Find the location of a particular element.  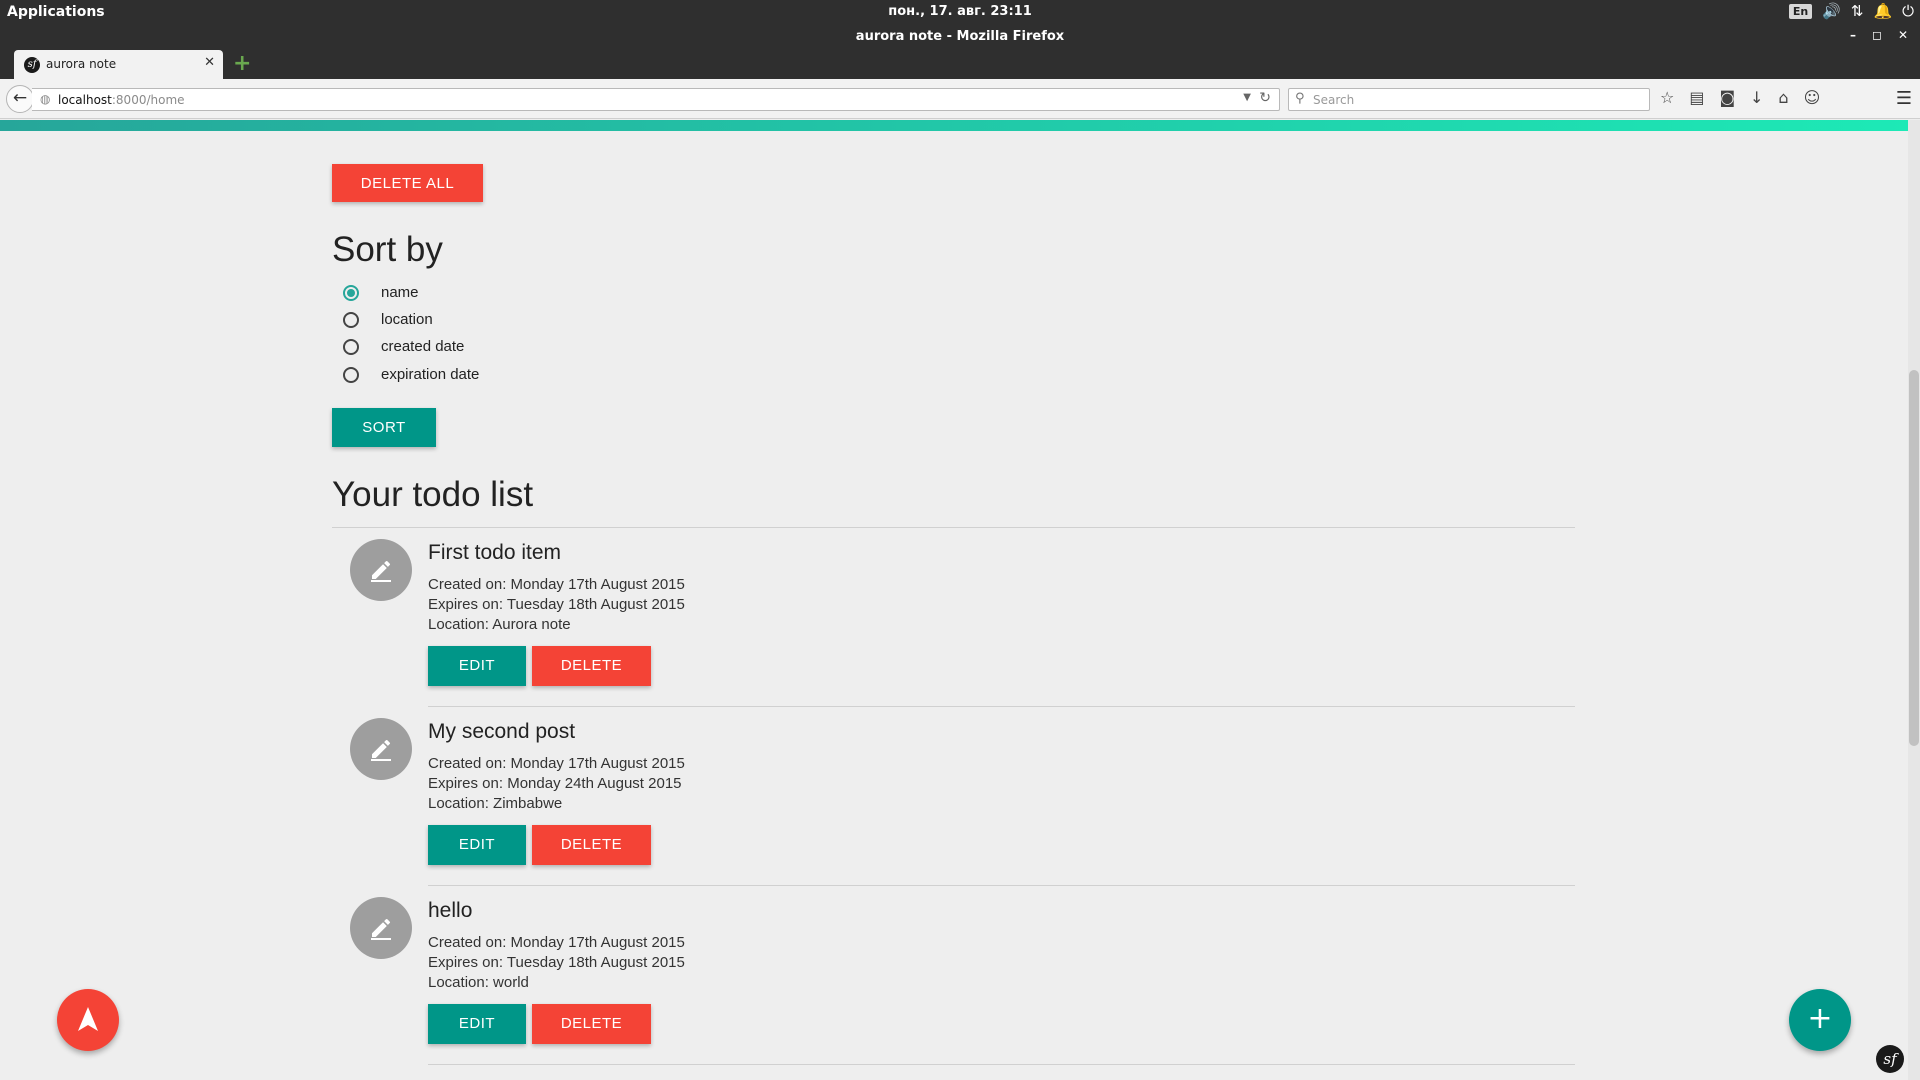

symfony-toolbar-logo-icon: sf is located at coordinates (1890, 1059).